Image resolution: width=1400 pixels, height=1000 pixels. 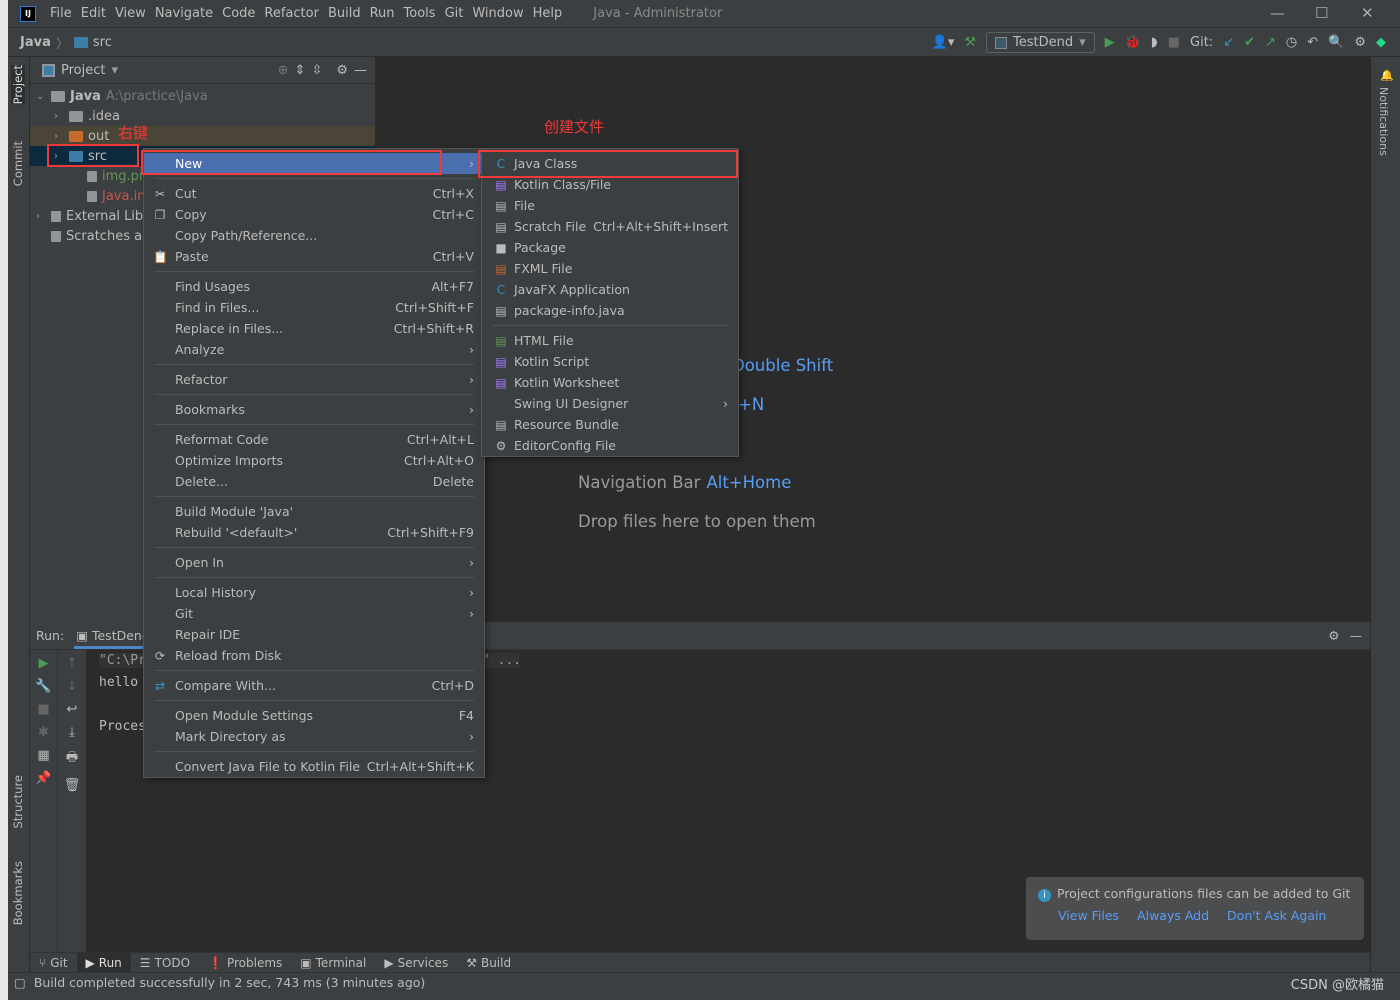 What do you see at coordinates (314, 379) in the screenshot?
I see `menu-item-refactor: Refactor ›` at bounding box center [314, 379].